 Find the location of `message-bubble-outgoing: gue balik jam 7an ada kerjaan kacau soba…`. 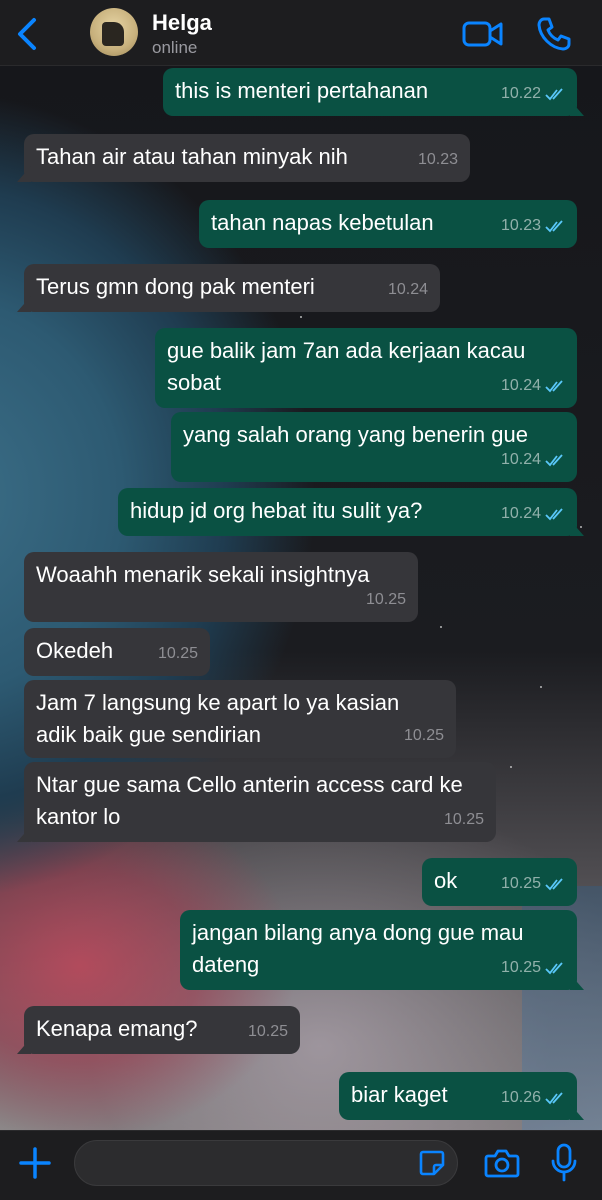

message-bubble-outgoing: gue balik jam 7an ada kerjaan kacau soba… is located at coordinates (366, 368).